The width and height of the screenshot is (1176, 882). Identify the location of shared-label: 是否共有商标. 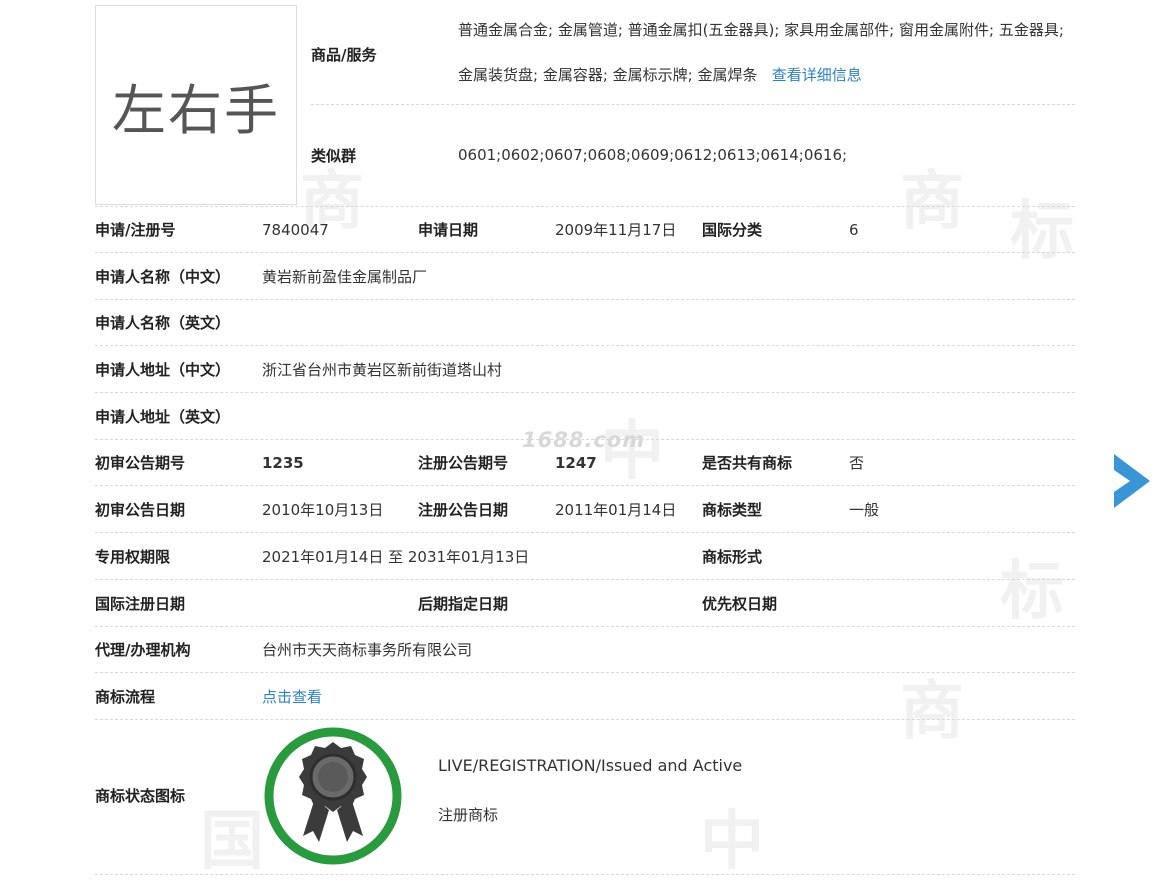
(747, 463).